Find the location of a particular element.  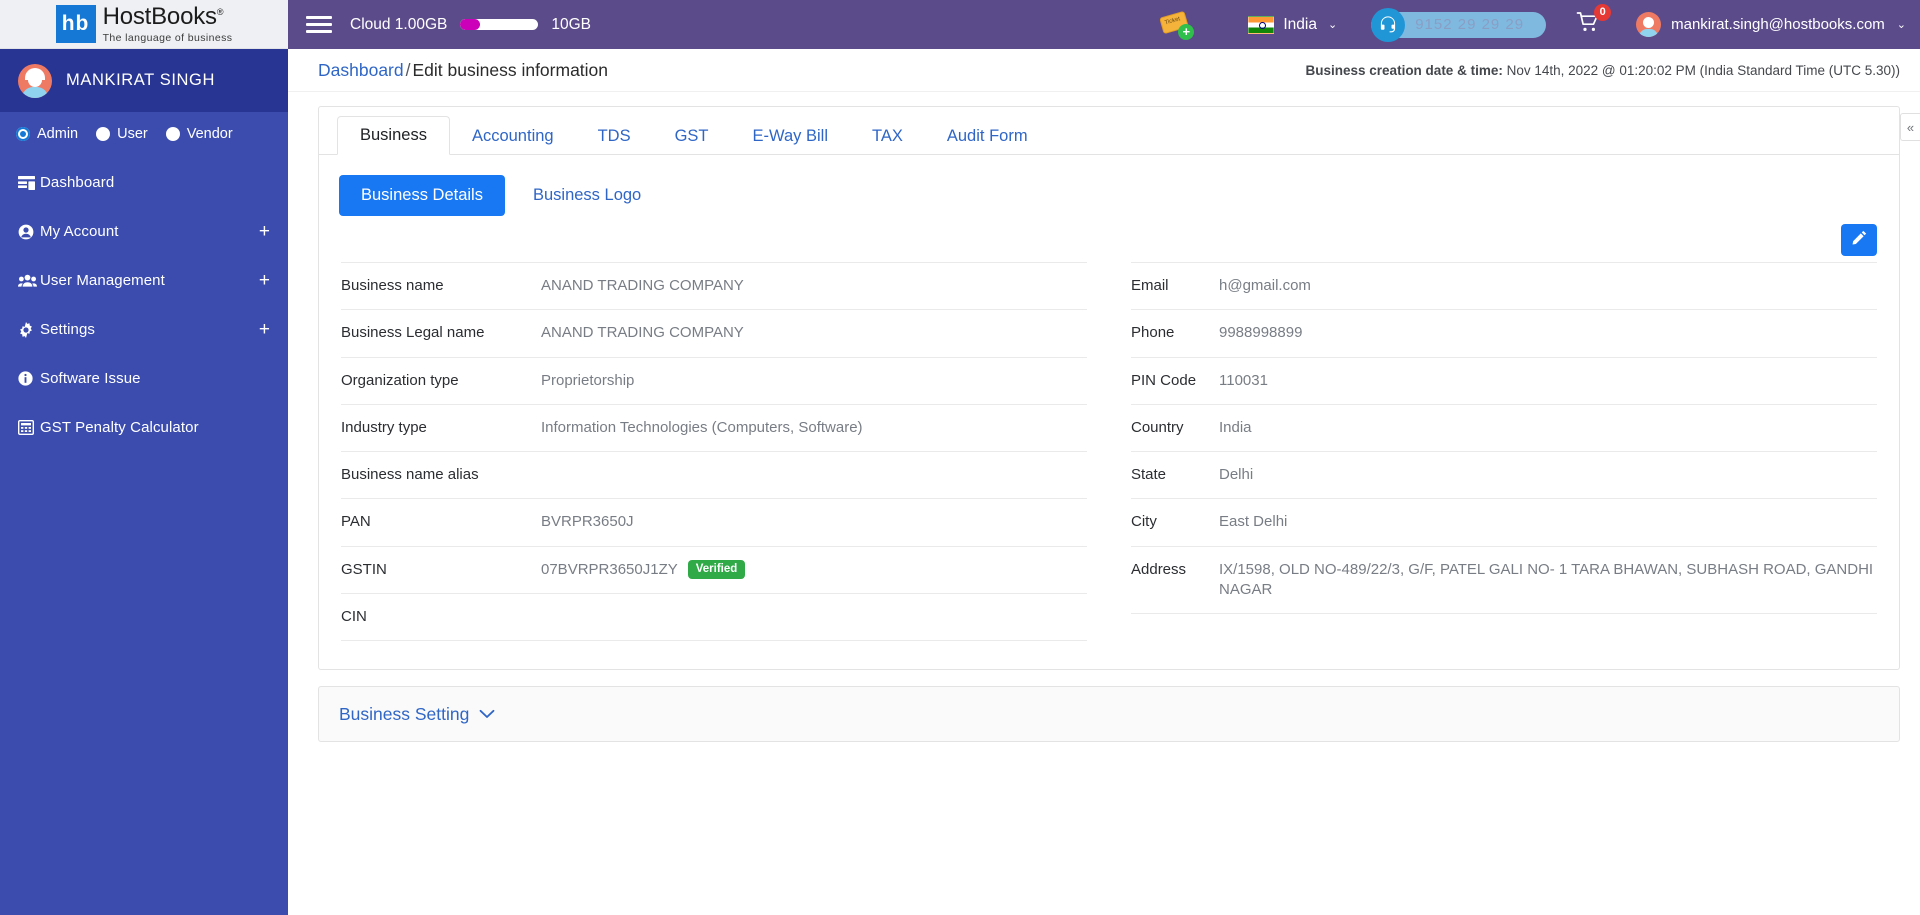

edit-button is located at coordinates (1859, 240).